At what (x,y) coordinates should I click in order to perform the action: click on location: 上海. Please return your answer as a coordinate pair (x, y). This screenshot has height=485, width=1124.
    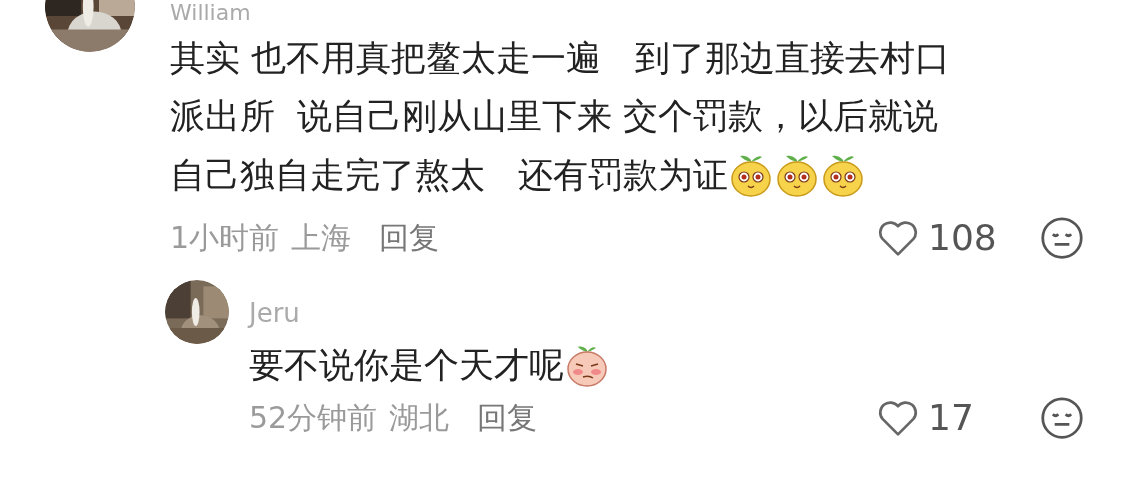
    Looking at the image, I should click on (321, 238).